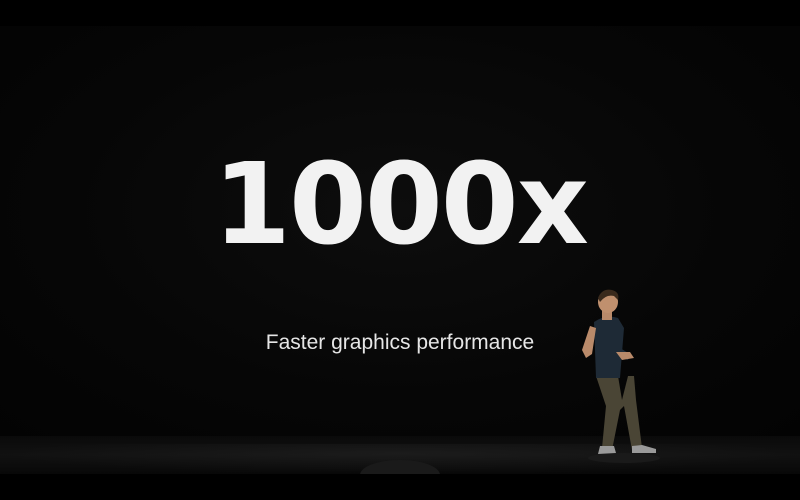 This screenshot has height=500, width=800. I want to click on slide-subtitle: Faster graphics performance, so click(400, 342).